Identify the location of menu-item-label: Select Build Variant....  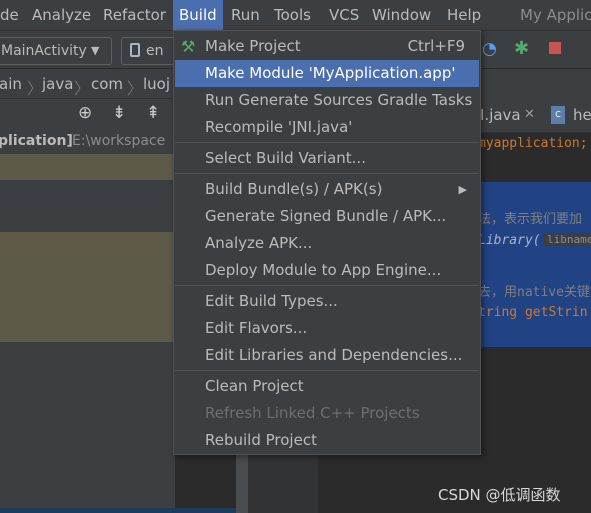
(285, 158).